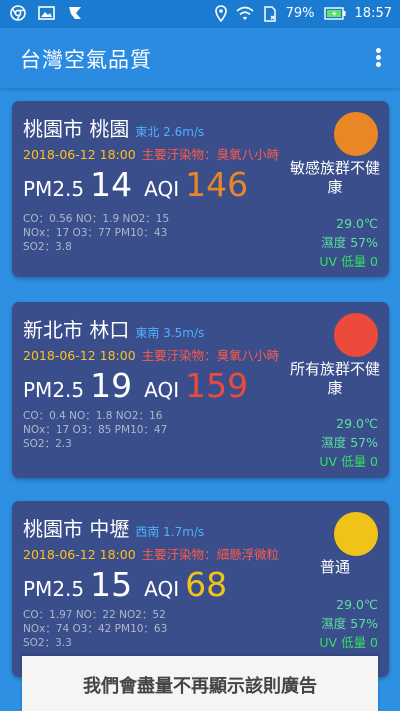  Describe the element at coordinates (217, 385) in the screenshot. I see `aqi-value: 159` at that location.